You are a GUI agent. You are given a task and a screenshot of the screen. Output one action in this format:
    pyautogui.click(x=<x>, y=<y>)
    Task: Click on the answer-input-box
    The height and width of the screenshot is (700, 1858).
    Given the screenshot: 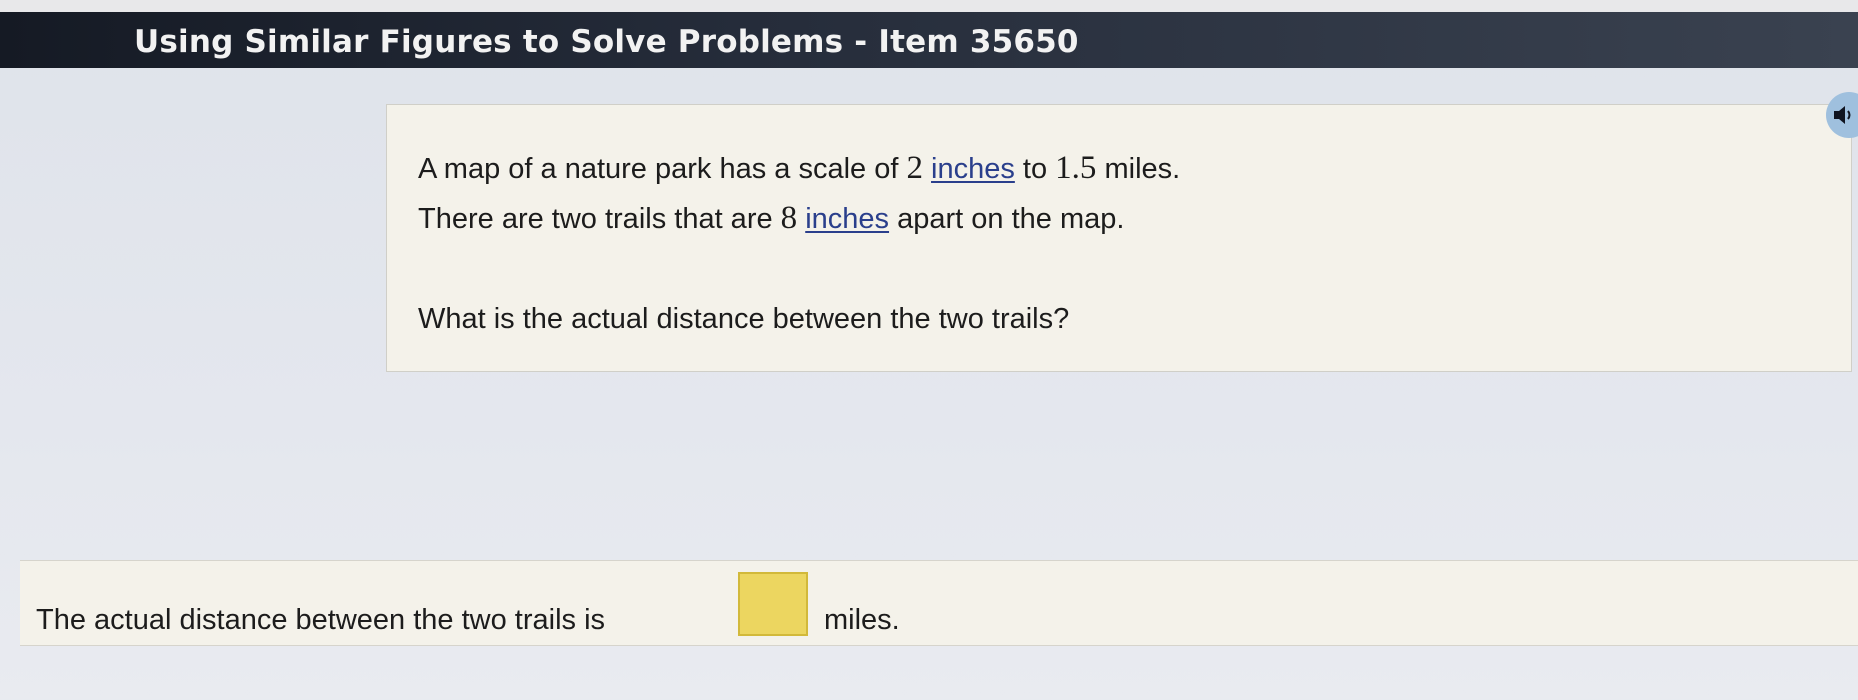 What is the action you would take?
    pyautogui.click(x=773, y=604)
    